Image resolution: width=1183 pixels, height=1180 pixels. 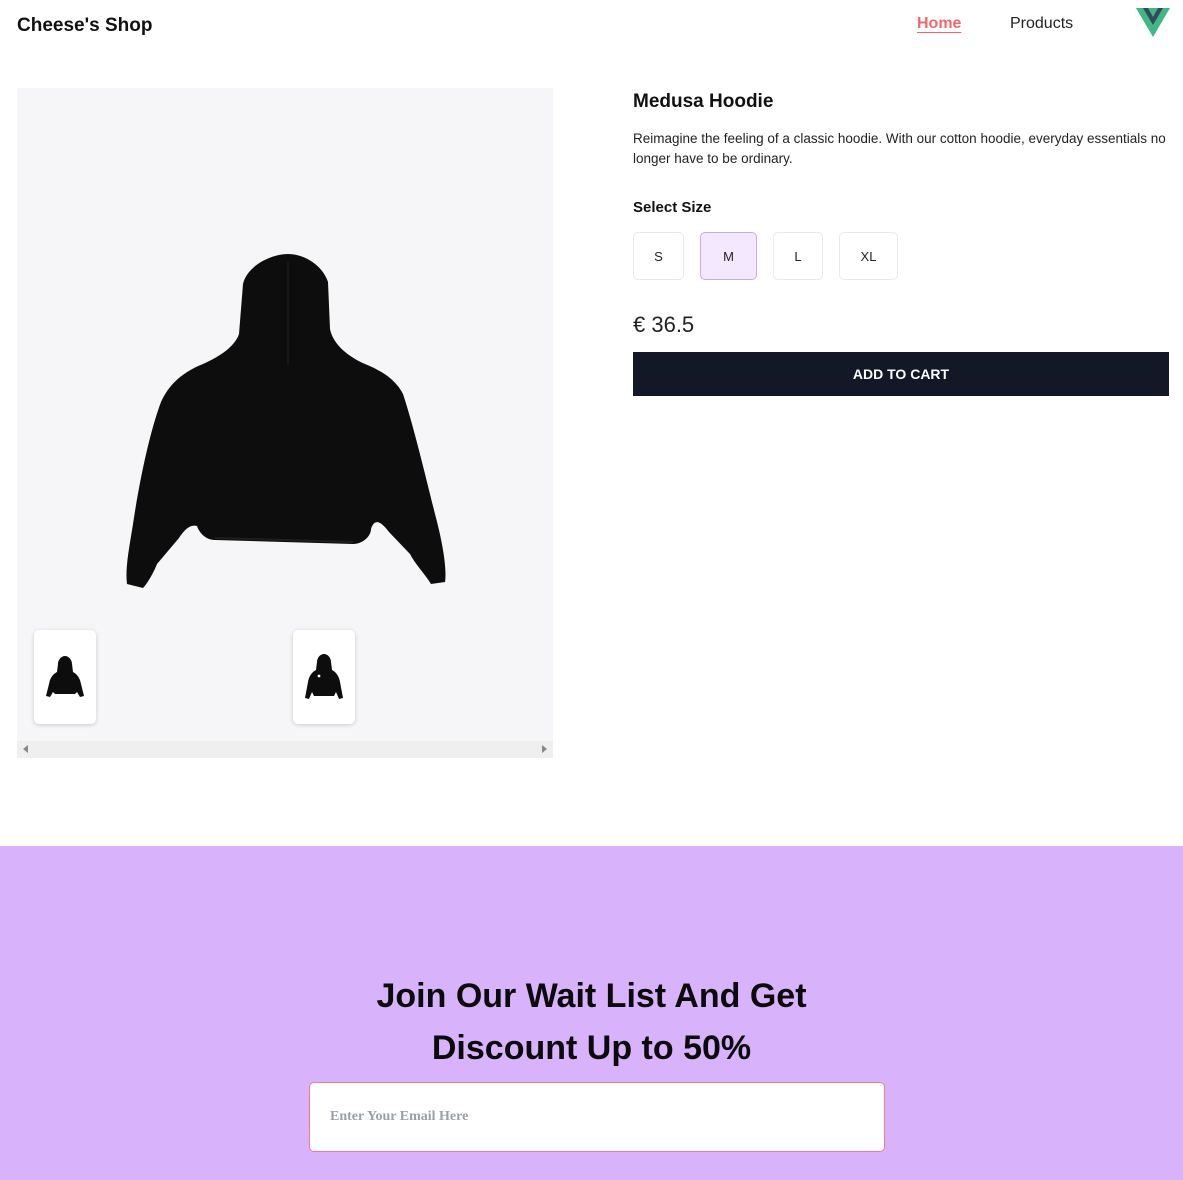 I want to click on vue-logo-icon, so click(x=1153, y=22).